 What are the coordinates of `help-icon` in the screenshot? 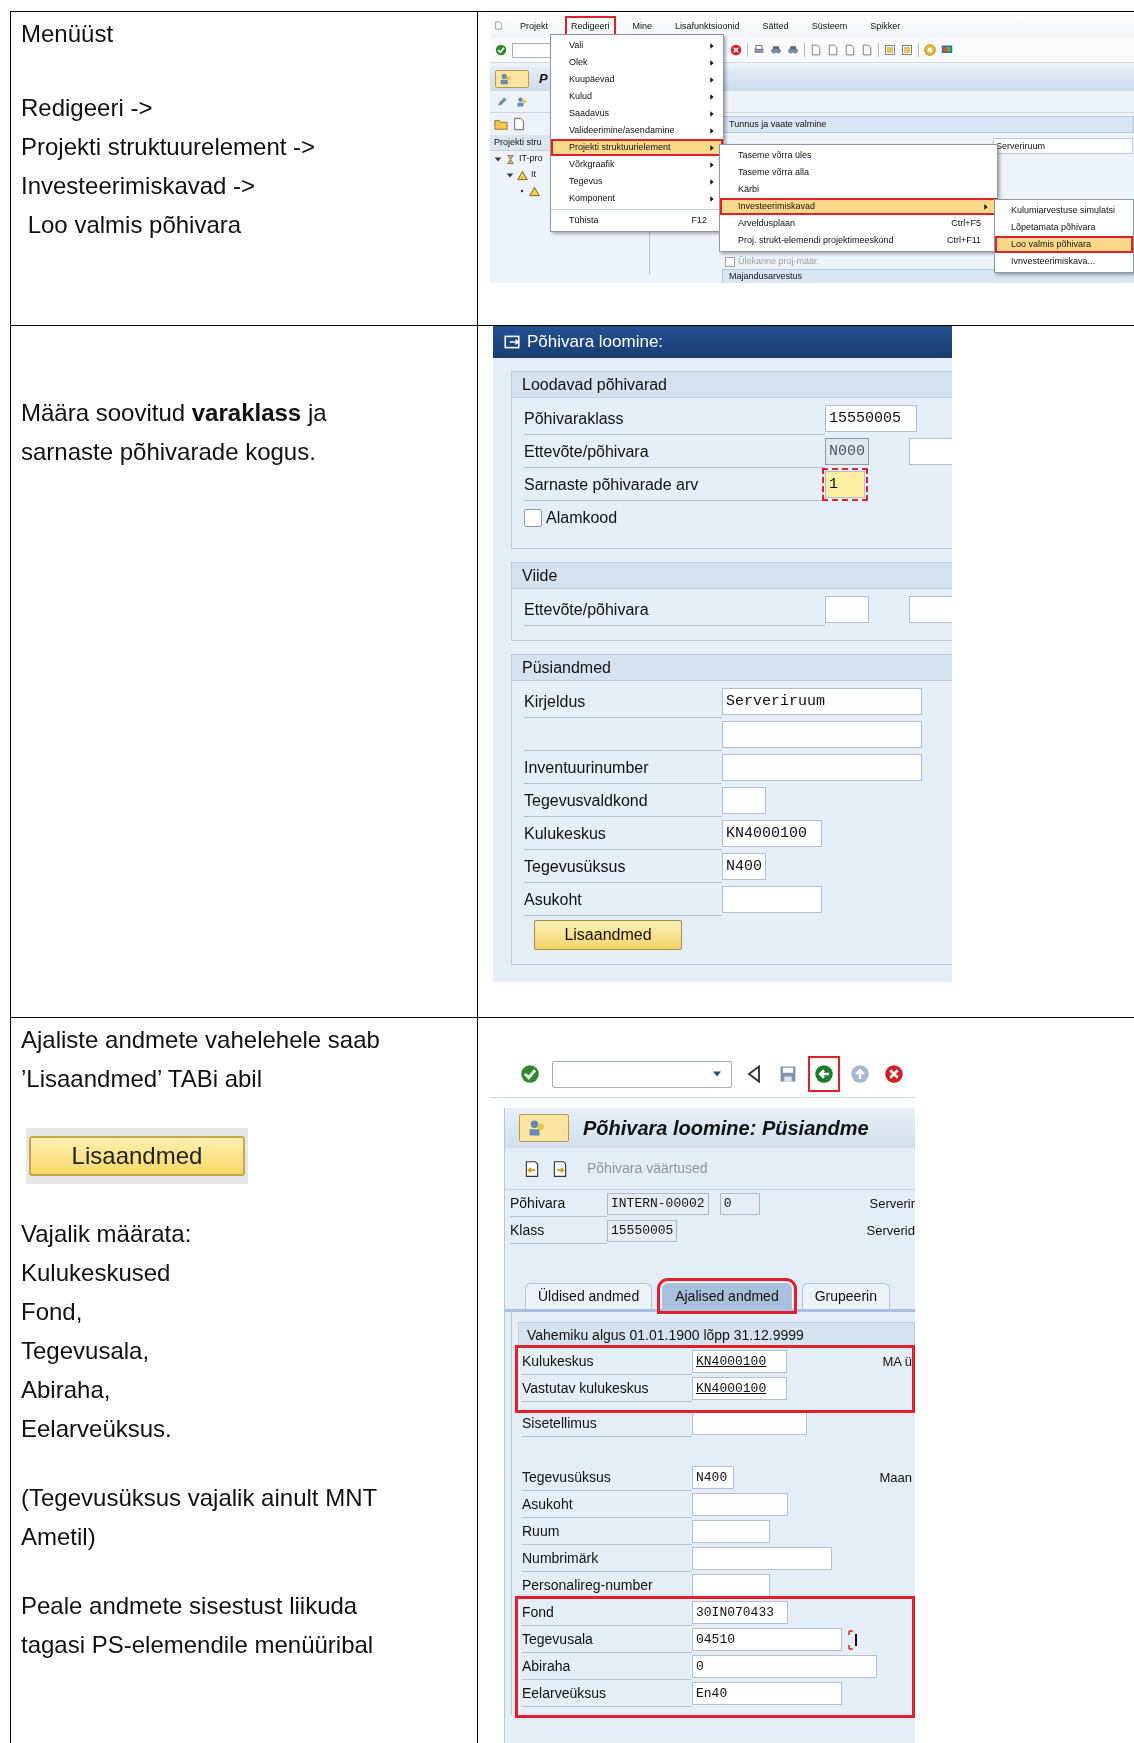 It's located at (930, 50).